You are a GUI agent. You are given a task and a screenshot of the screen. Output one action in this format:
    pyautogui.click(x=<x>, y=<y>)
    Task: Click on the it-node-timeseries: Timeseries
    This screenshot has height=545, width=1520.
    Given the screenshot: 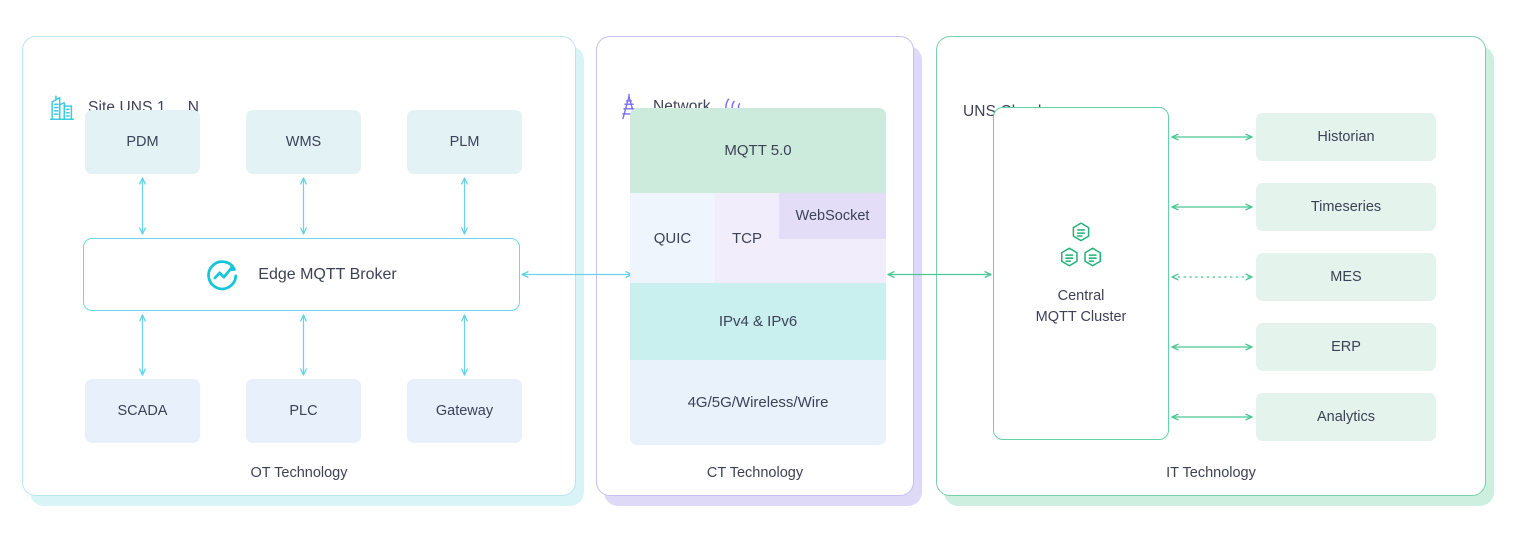 What is the action you would take?
    pyautogui.click(x=1346, y=207)
    